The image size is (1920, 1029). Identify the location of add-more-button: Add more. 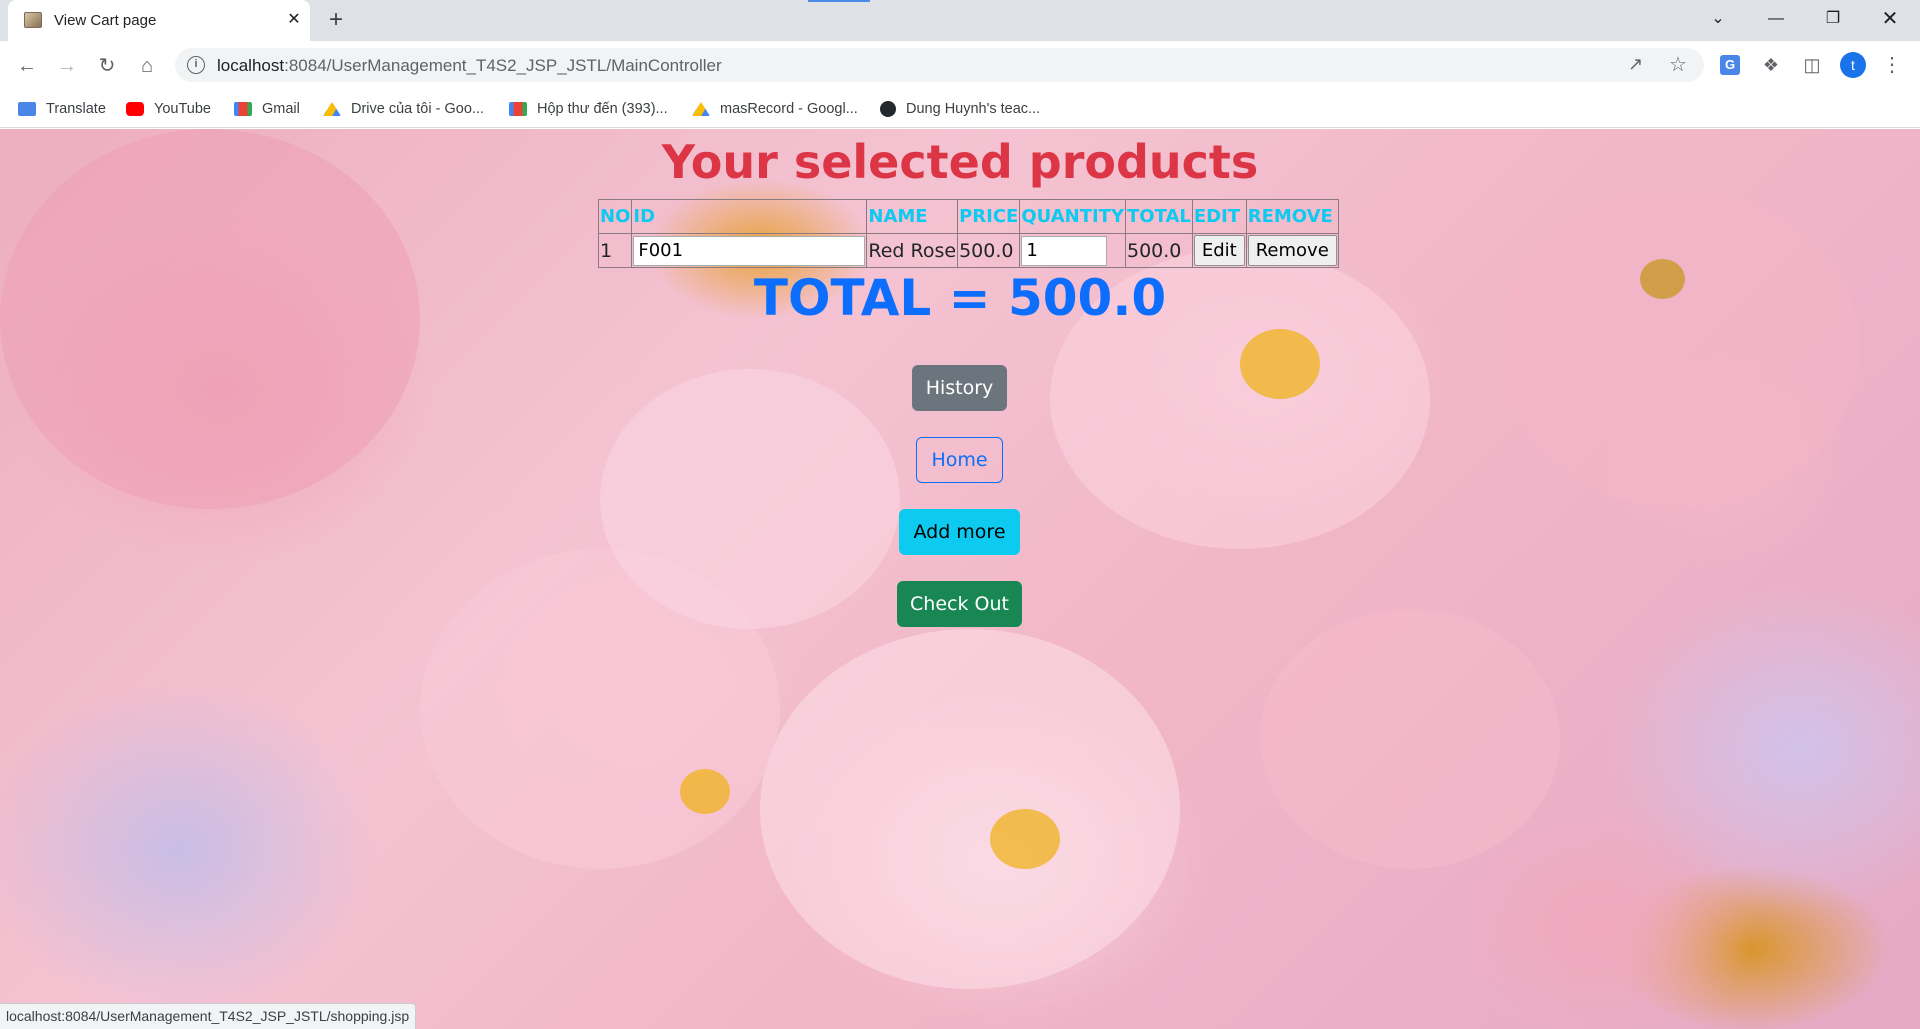
(959, 532).